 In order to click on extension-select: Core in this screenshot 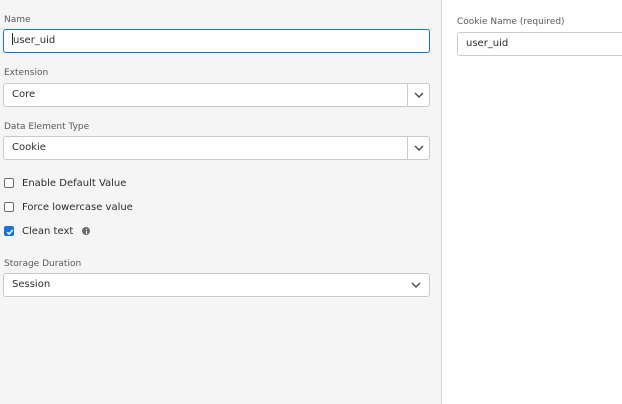, I will do `click(216, 95)`.